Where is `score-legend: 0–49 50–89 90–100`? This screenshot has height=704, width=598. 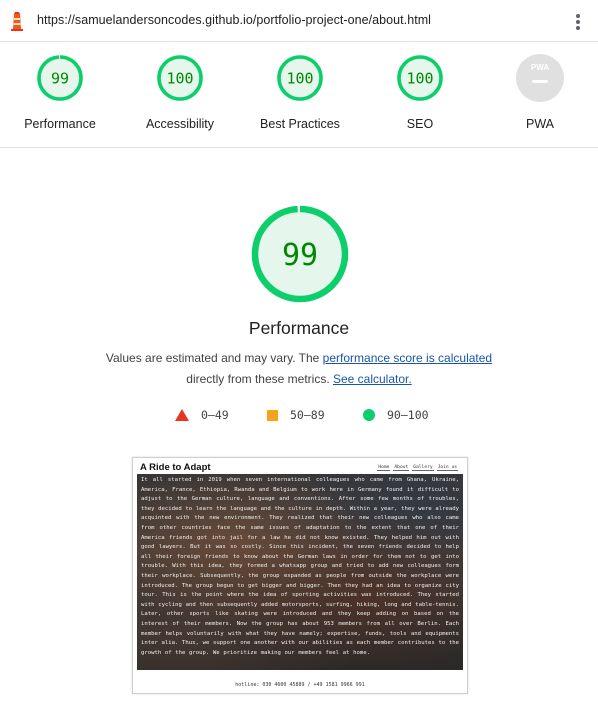
score-legend: 0–49 50–89 90–100 is located at coordinates (299, 418).